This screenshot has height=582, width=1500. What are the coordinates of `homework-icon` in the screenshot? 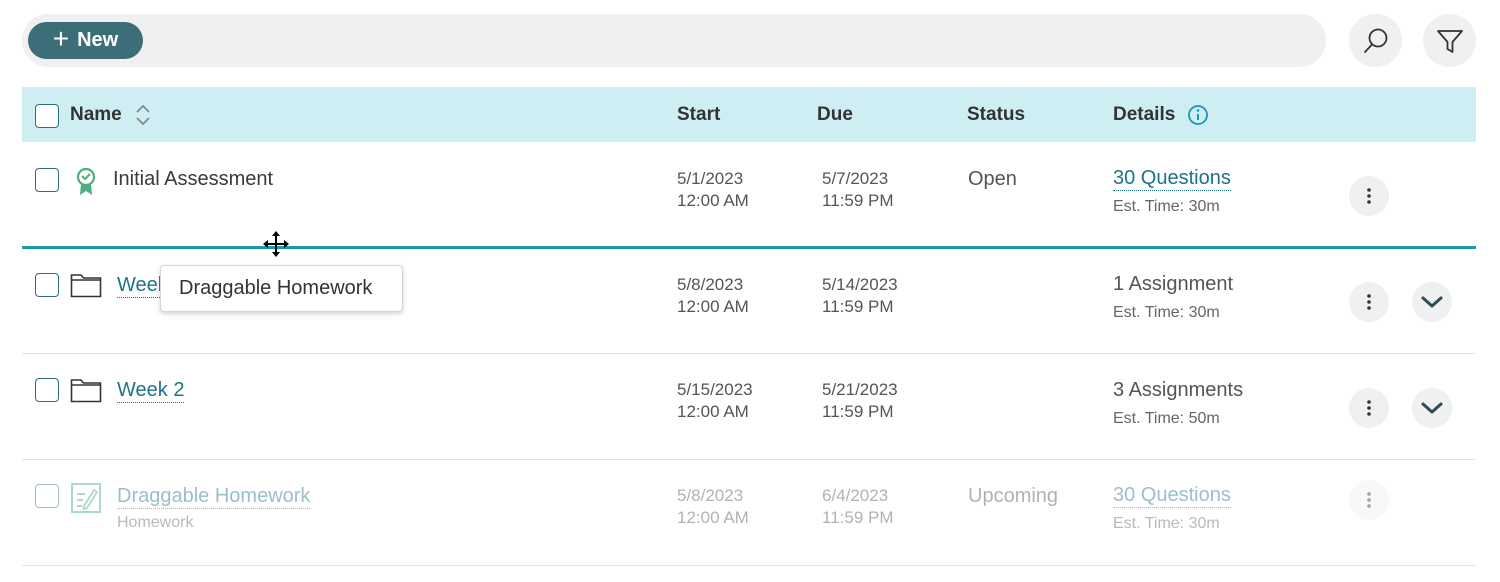 It's located at (86, 500).